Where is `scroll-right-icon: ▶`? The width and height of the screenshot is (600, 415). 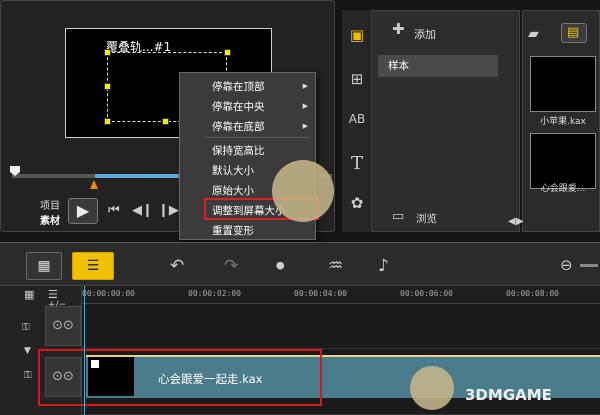 scroll-right-icon: ▶ is located at coordinates (520, 221).